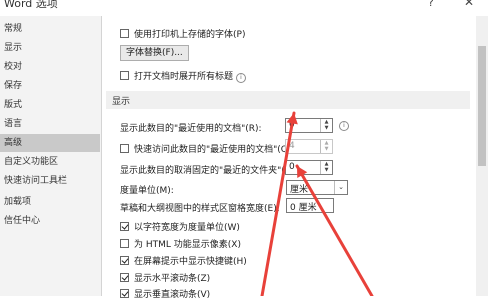 This screenshot has width=488, height=300. I want to click on arrow-to-recent-docs-shaft, so click(278, 203).